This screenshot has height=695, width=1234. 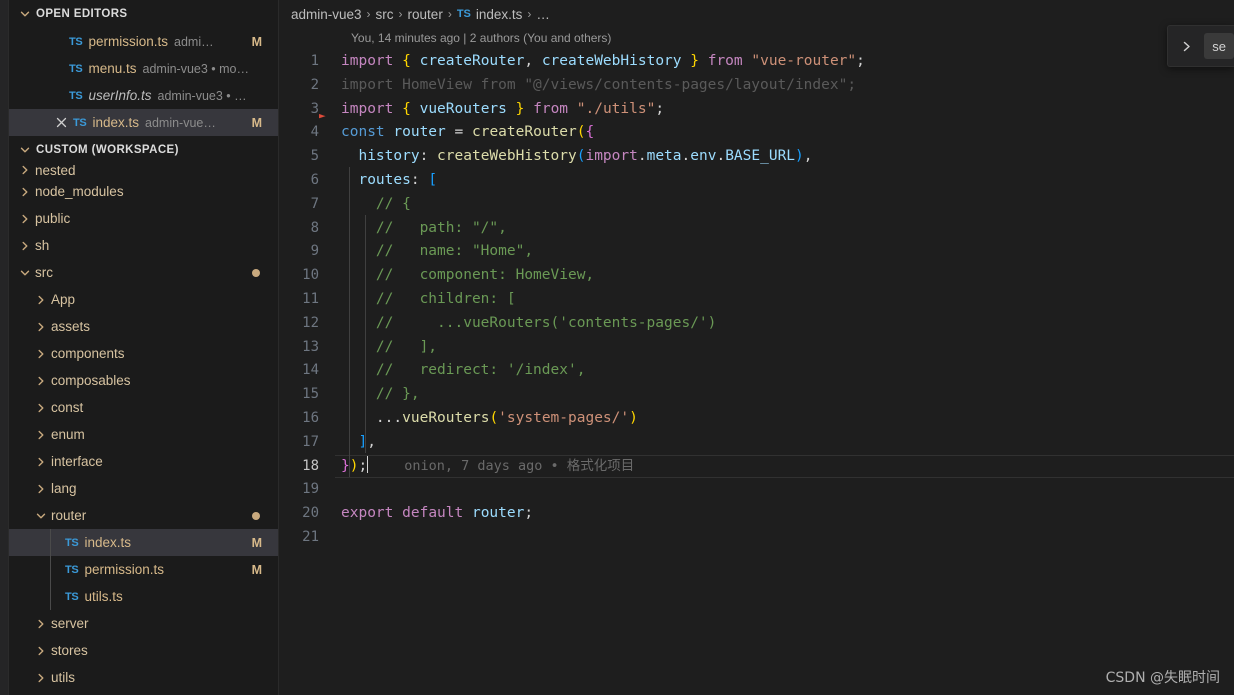 I want to click on tree-folder-row: lang, so click(x=143, y=488).